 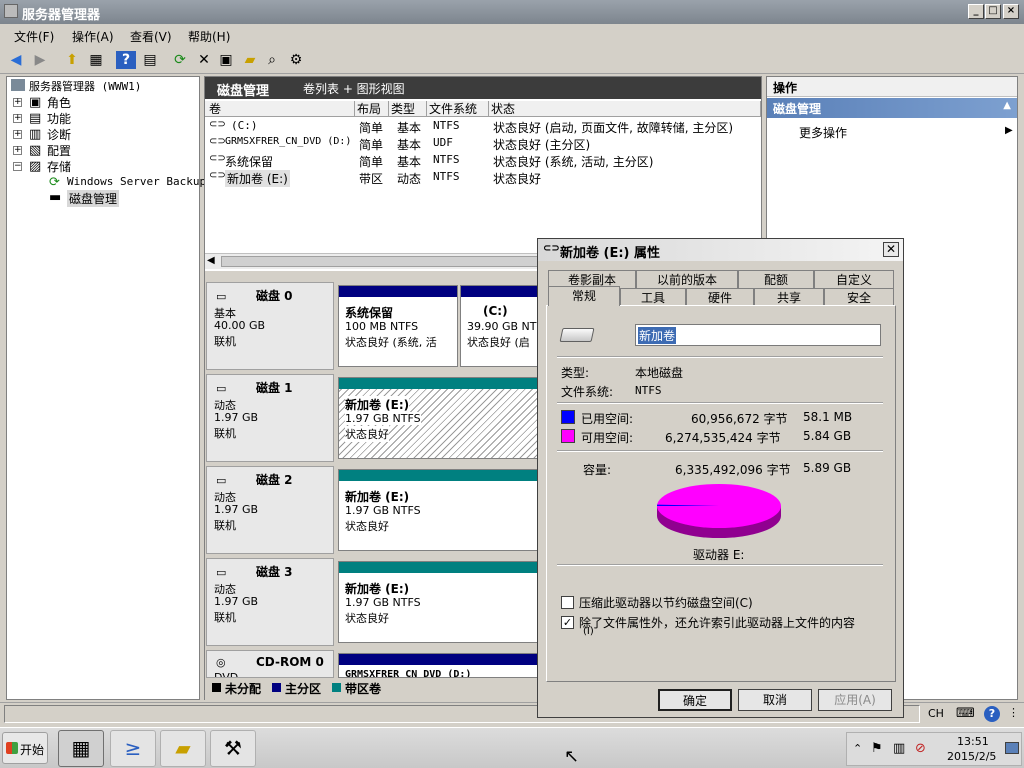 I want to click on up-folder-icon: ⬆, so click(x=72, y=60).